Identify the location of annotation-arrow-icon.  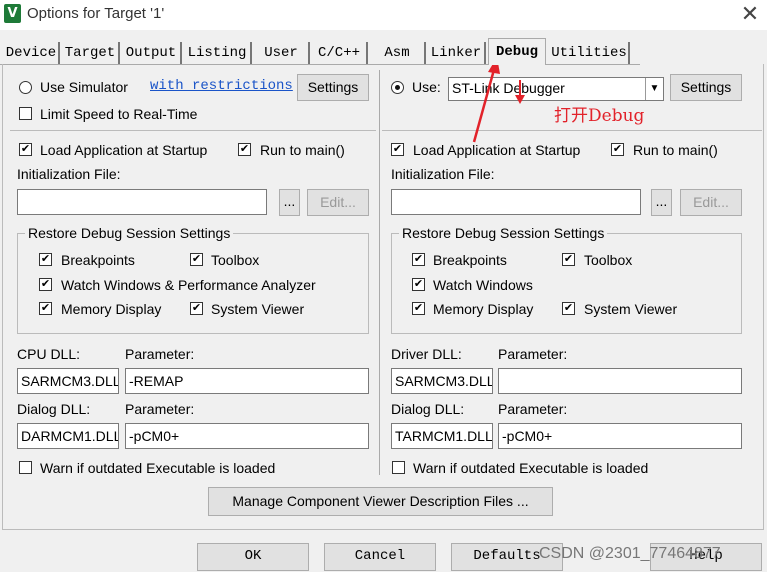
(498, 100).